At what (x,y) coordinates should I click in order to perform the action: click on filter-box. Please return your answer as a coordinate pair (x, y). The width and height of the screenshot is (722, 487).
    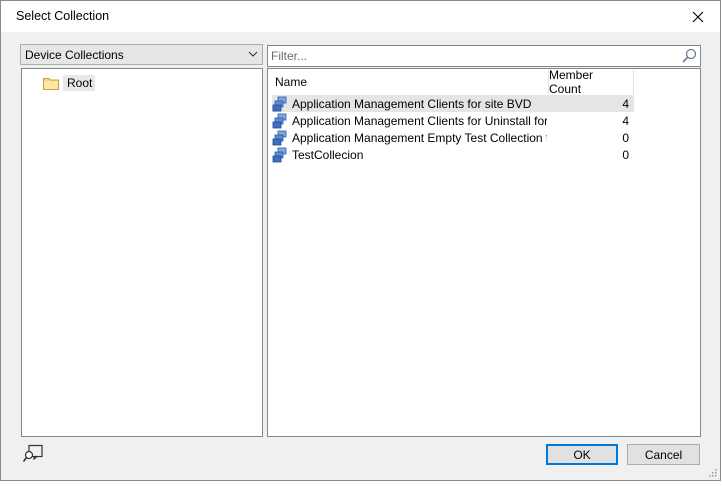
    Looking at the image, I should click on (484, 56).